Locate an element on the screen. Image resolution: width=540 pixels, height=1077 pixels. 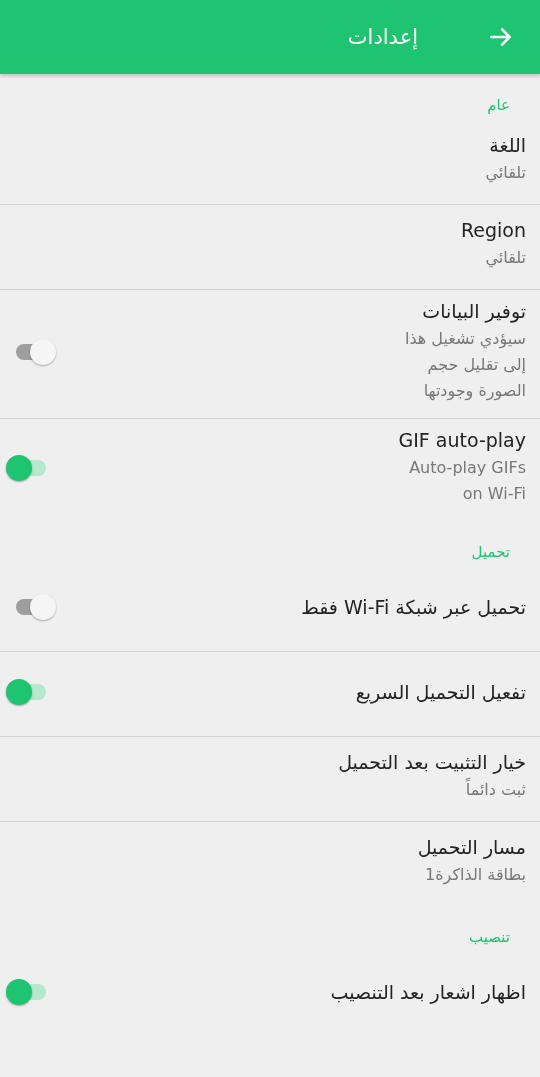
setting-title: مسار التحميل is located at coordinates (471, 847).